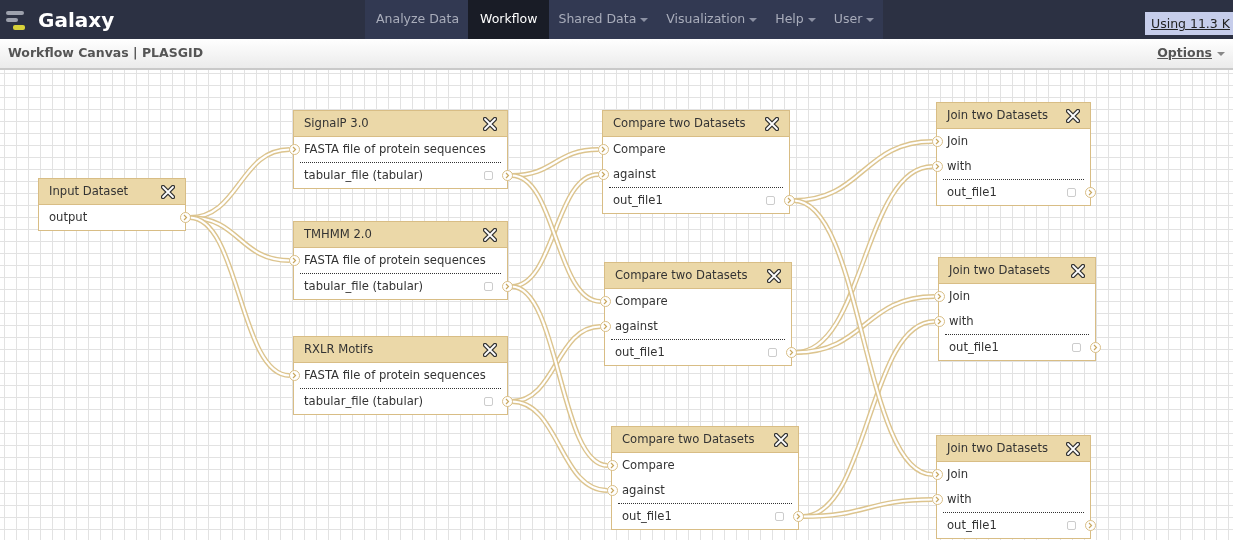  I want to click on workflow-node: TMHMM 2.0 FASTA file of protein sequences tabular_file (tabular), so click(400, 260).